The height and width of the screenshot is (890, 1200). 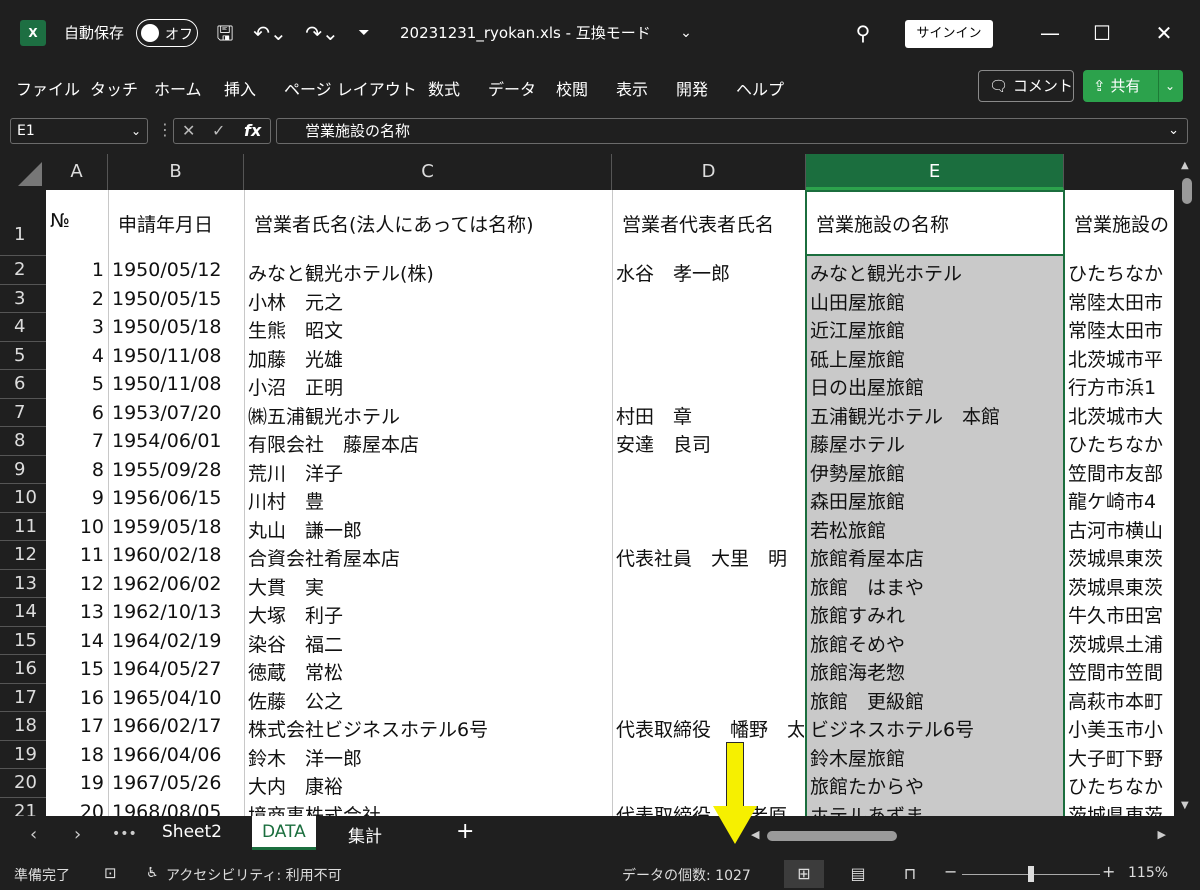 I want to click on cell-date: 1960/02/18, so click(x=178, y=555).